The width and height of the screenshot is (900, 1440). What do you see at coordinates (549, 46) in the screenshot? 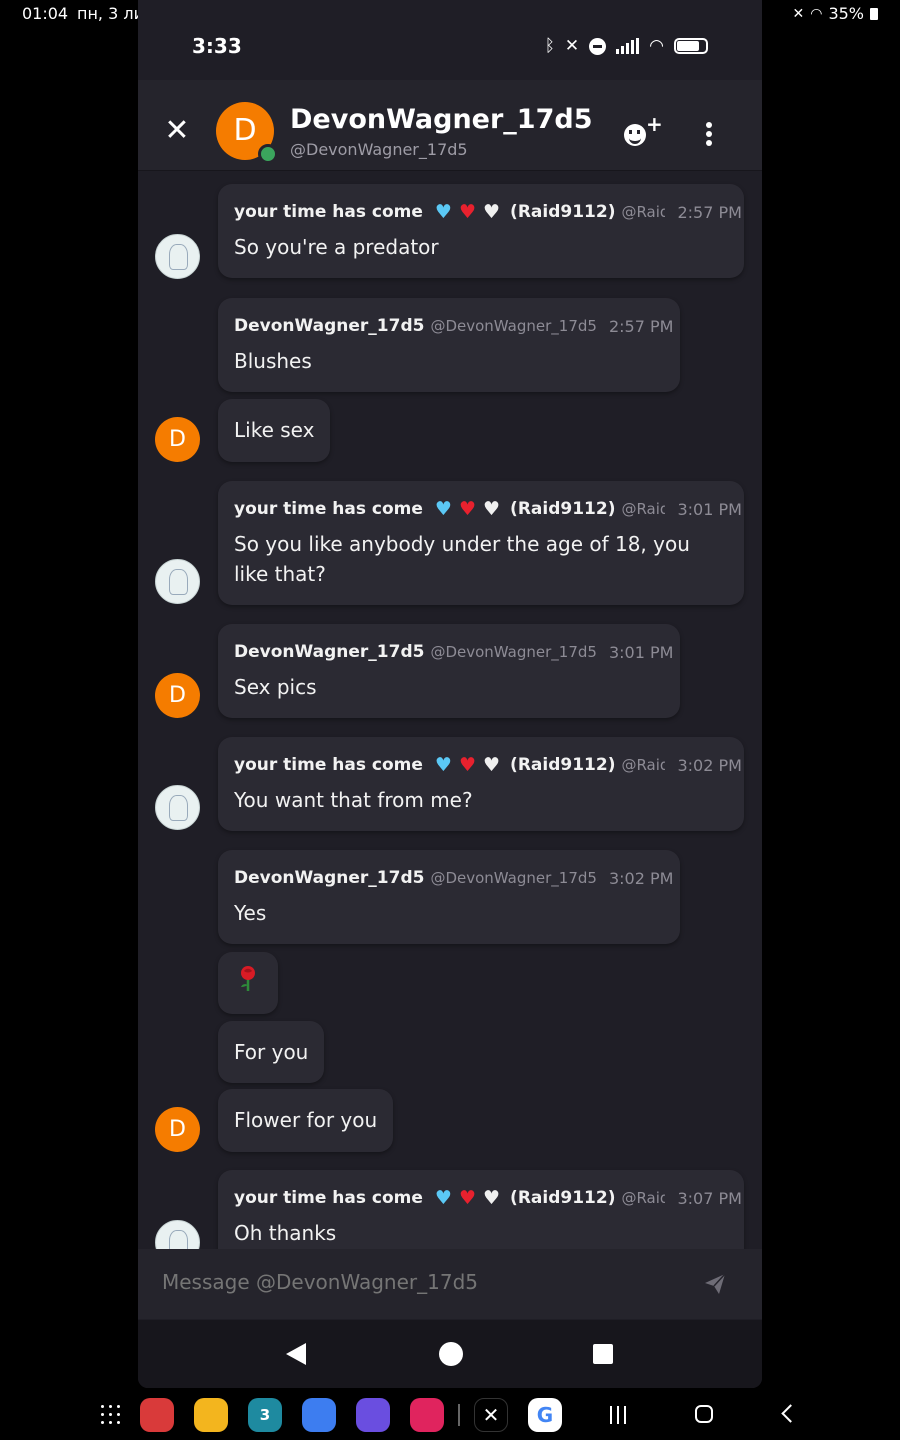
I see `bluetooth-icon: ᛒ` at bounding box center [549, 46].